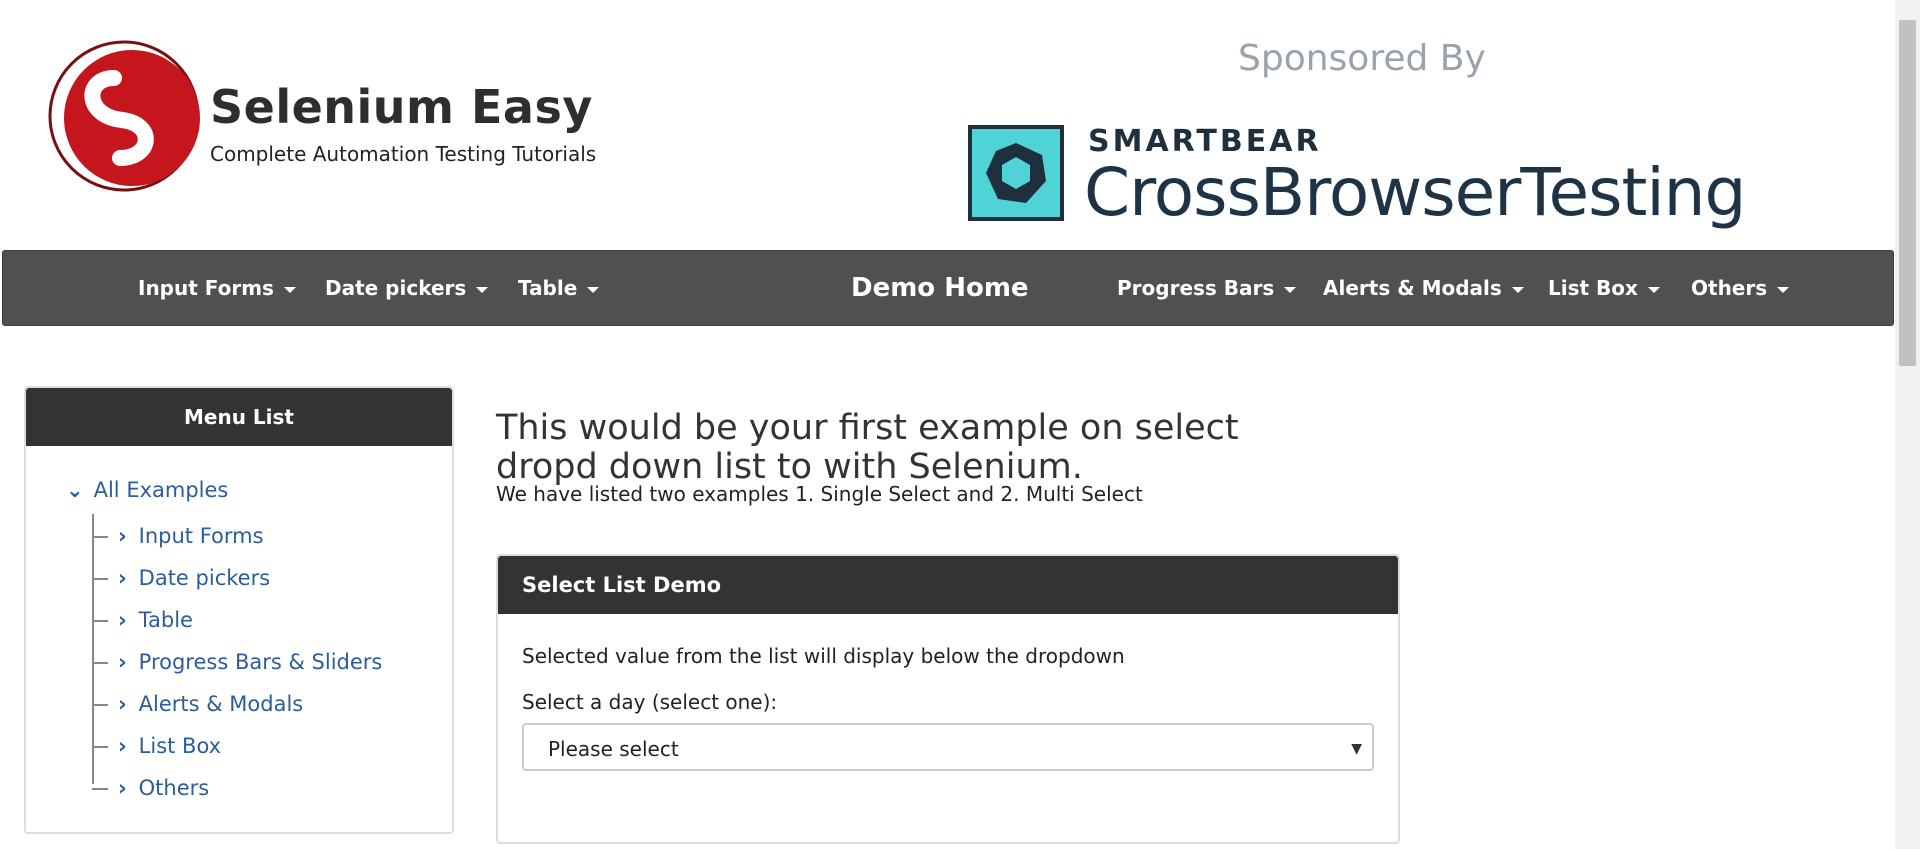  I want to click on crossbrowsertesting-logo-icon, so click(1016, 173).